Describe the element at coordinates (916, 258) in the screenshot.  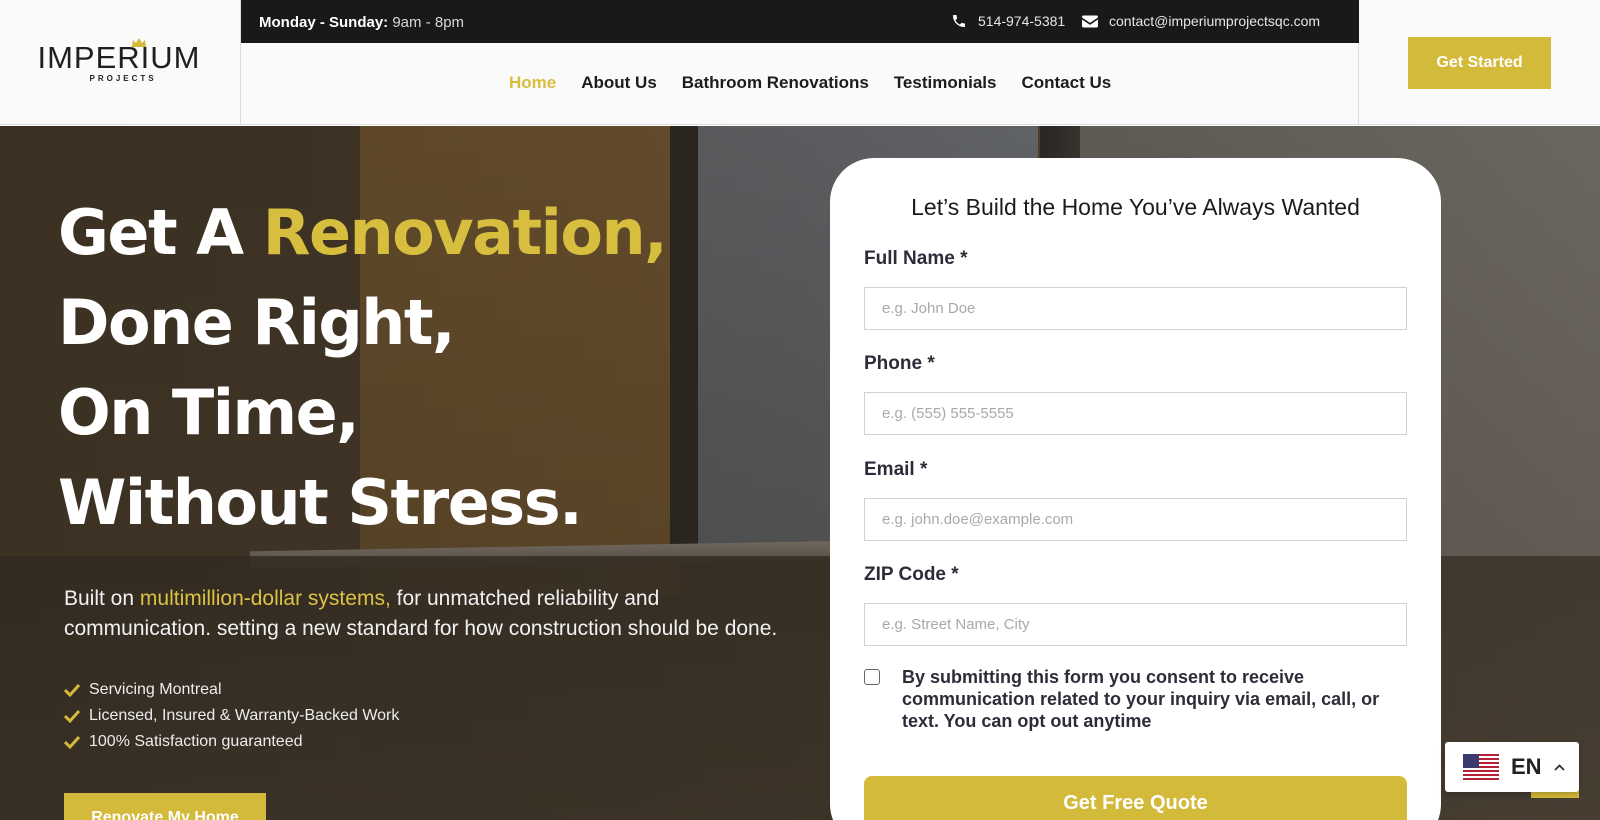
I see `full-name-label: Full Name *` at that location.